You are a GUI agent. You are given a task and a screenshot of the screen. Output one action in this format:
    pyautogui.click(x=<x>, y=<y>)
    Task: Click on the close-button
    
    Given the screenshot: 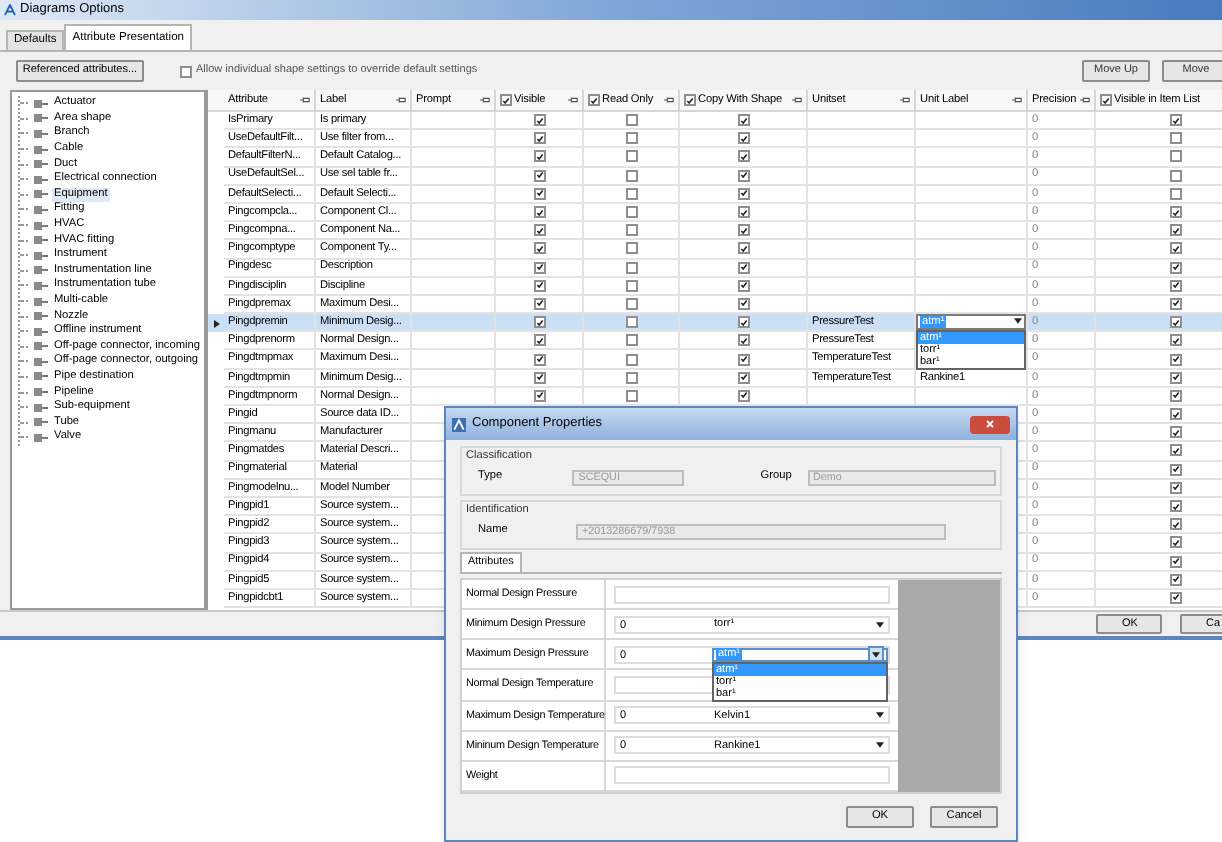 What is the action you would take?
    pyautogui.click(x=990, y=424)
    